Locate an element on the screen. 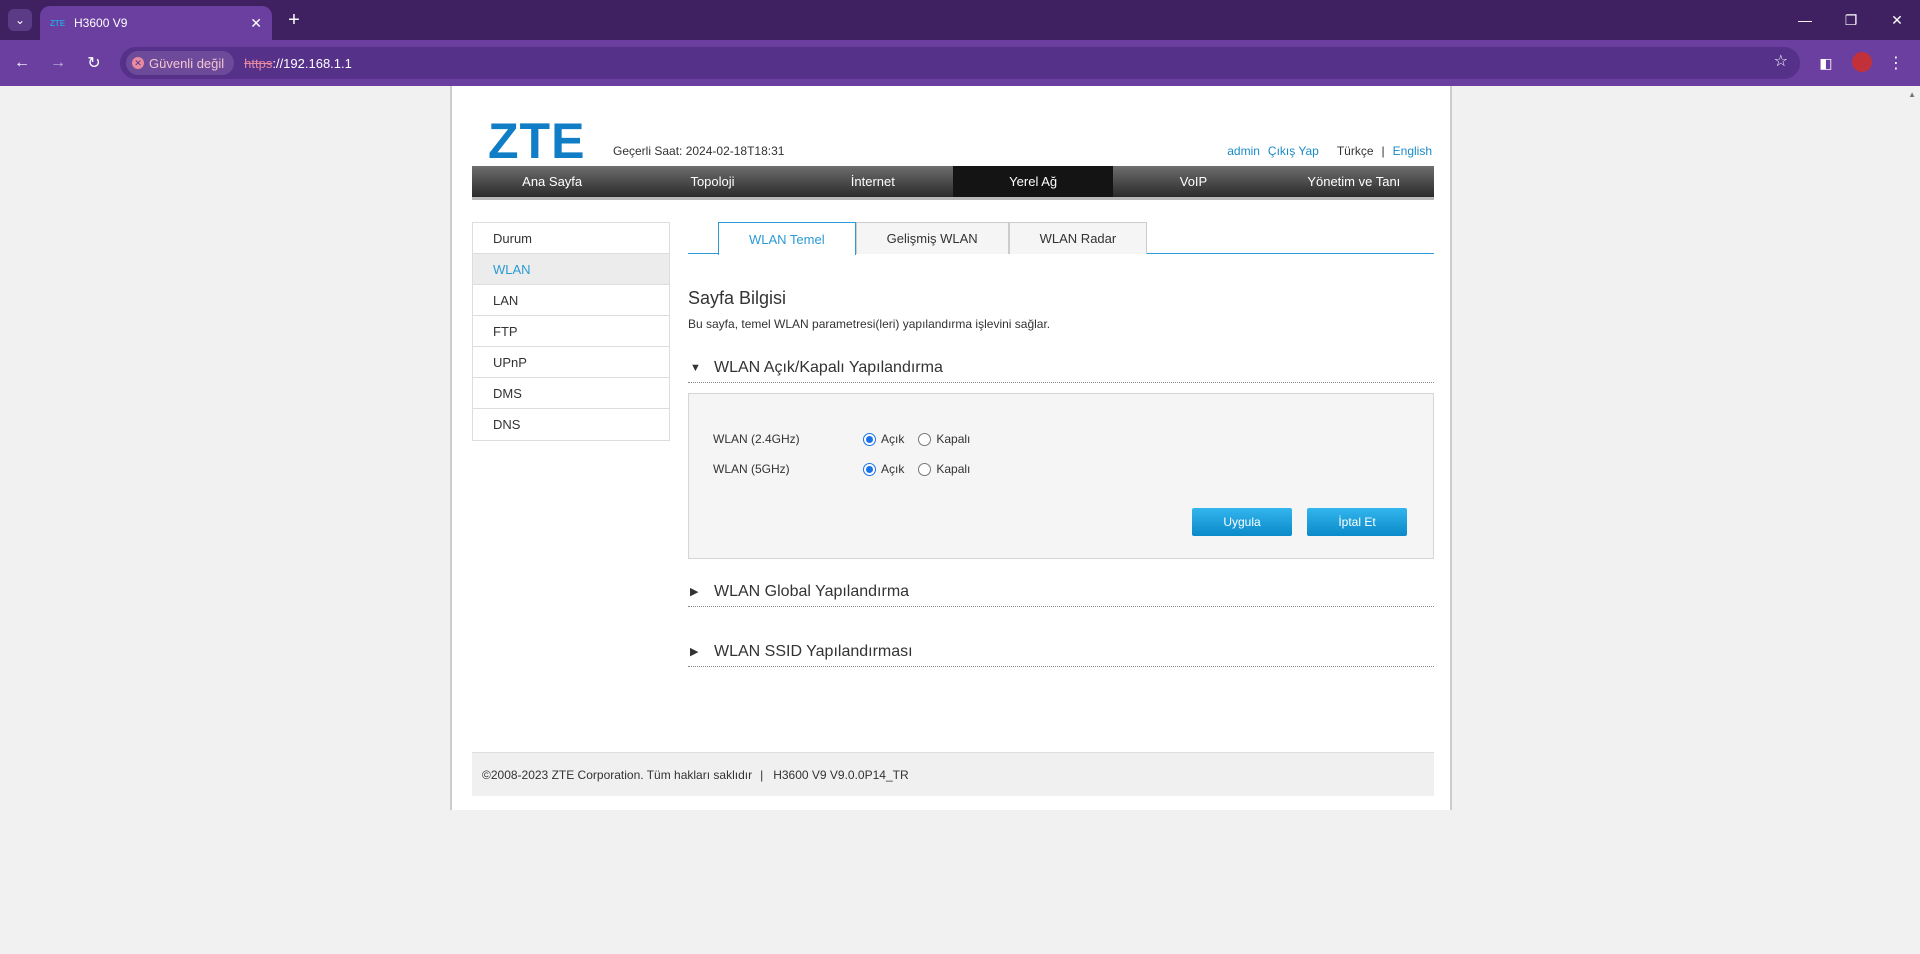  section-title-global: WLAN Global Yapılandırma is located at coordinates (812, 591).